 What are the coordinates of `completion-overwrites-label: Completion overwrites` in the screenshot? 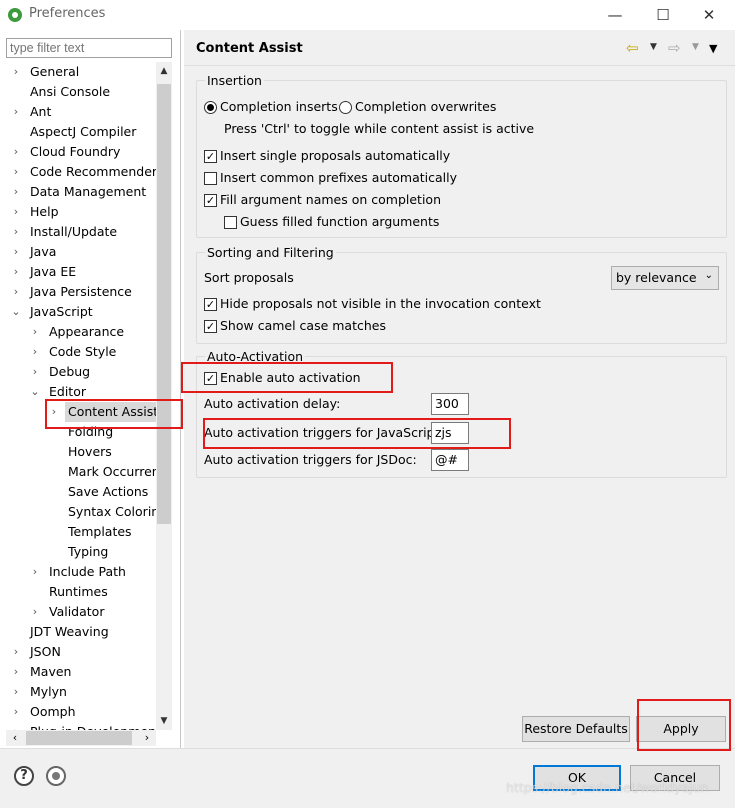 It's located at (425, 106).